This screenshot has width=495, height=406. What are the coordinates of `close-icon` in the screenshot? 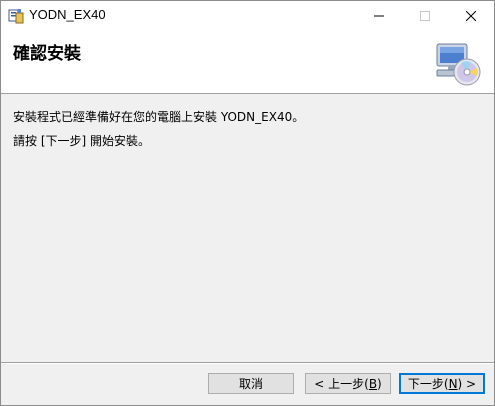 It's located at (471, 16).